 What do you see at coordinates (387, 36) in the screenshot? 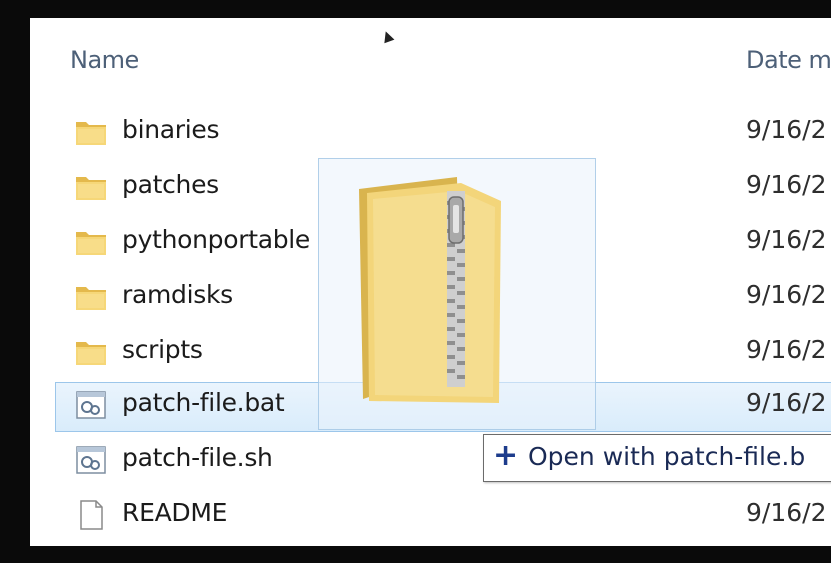
I see `sort-arrow-icon: ▲` at bounding box center [387, 36].